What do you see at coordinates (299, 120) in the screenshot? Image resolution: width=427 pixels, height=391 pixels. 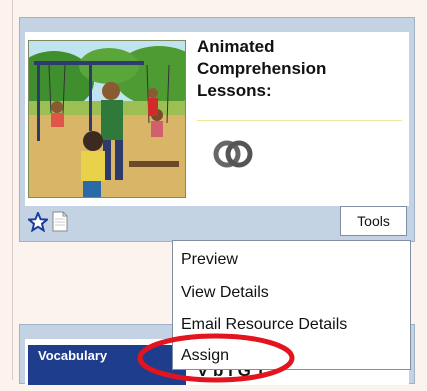 I see `title-divider` at bounding box center [299, 120].